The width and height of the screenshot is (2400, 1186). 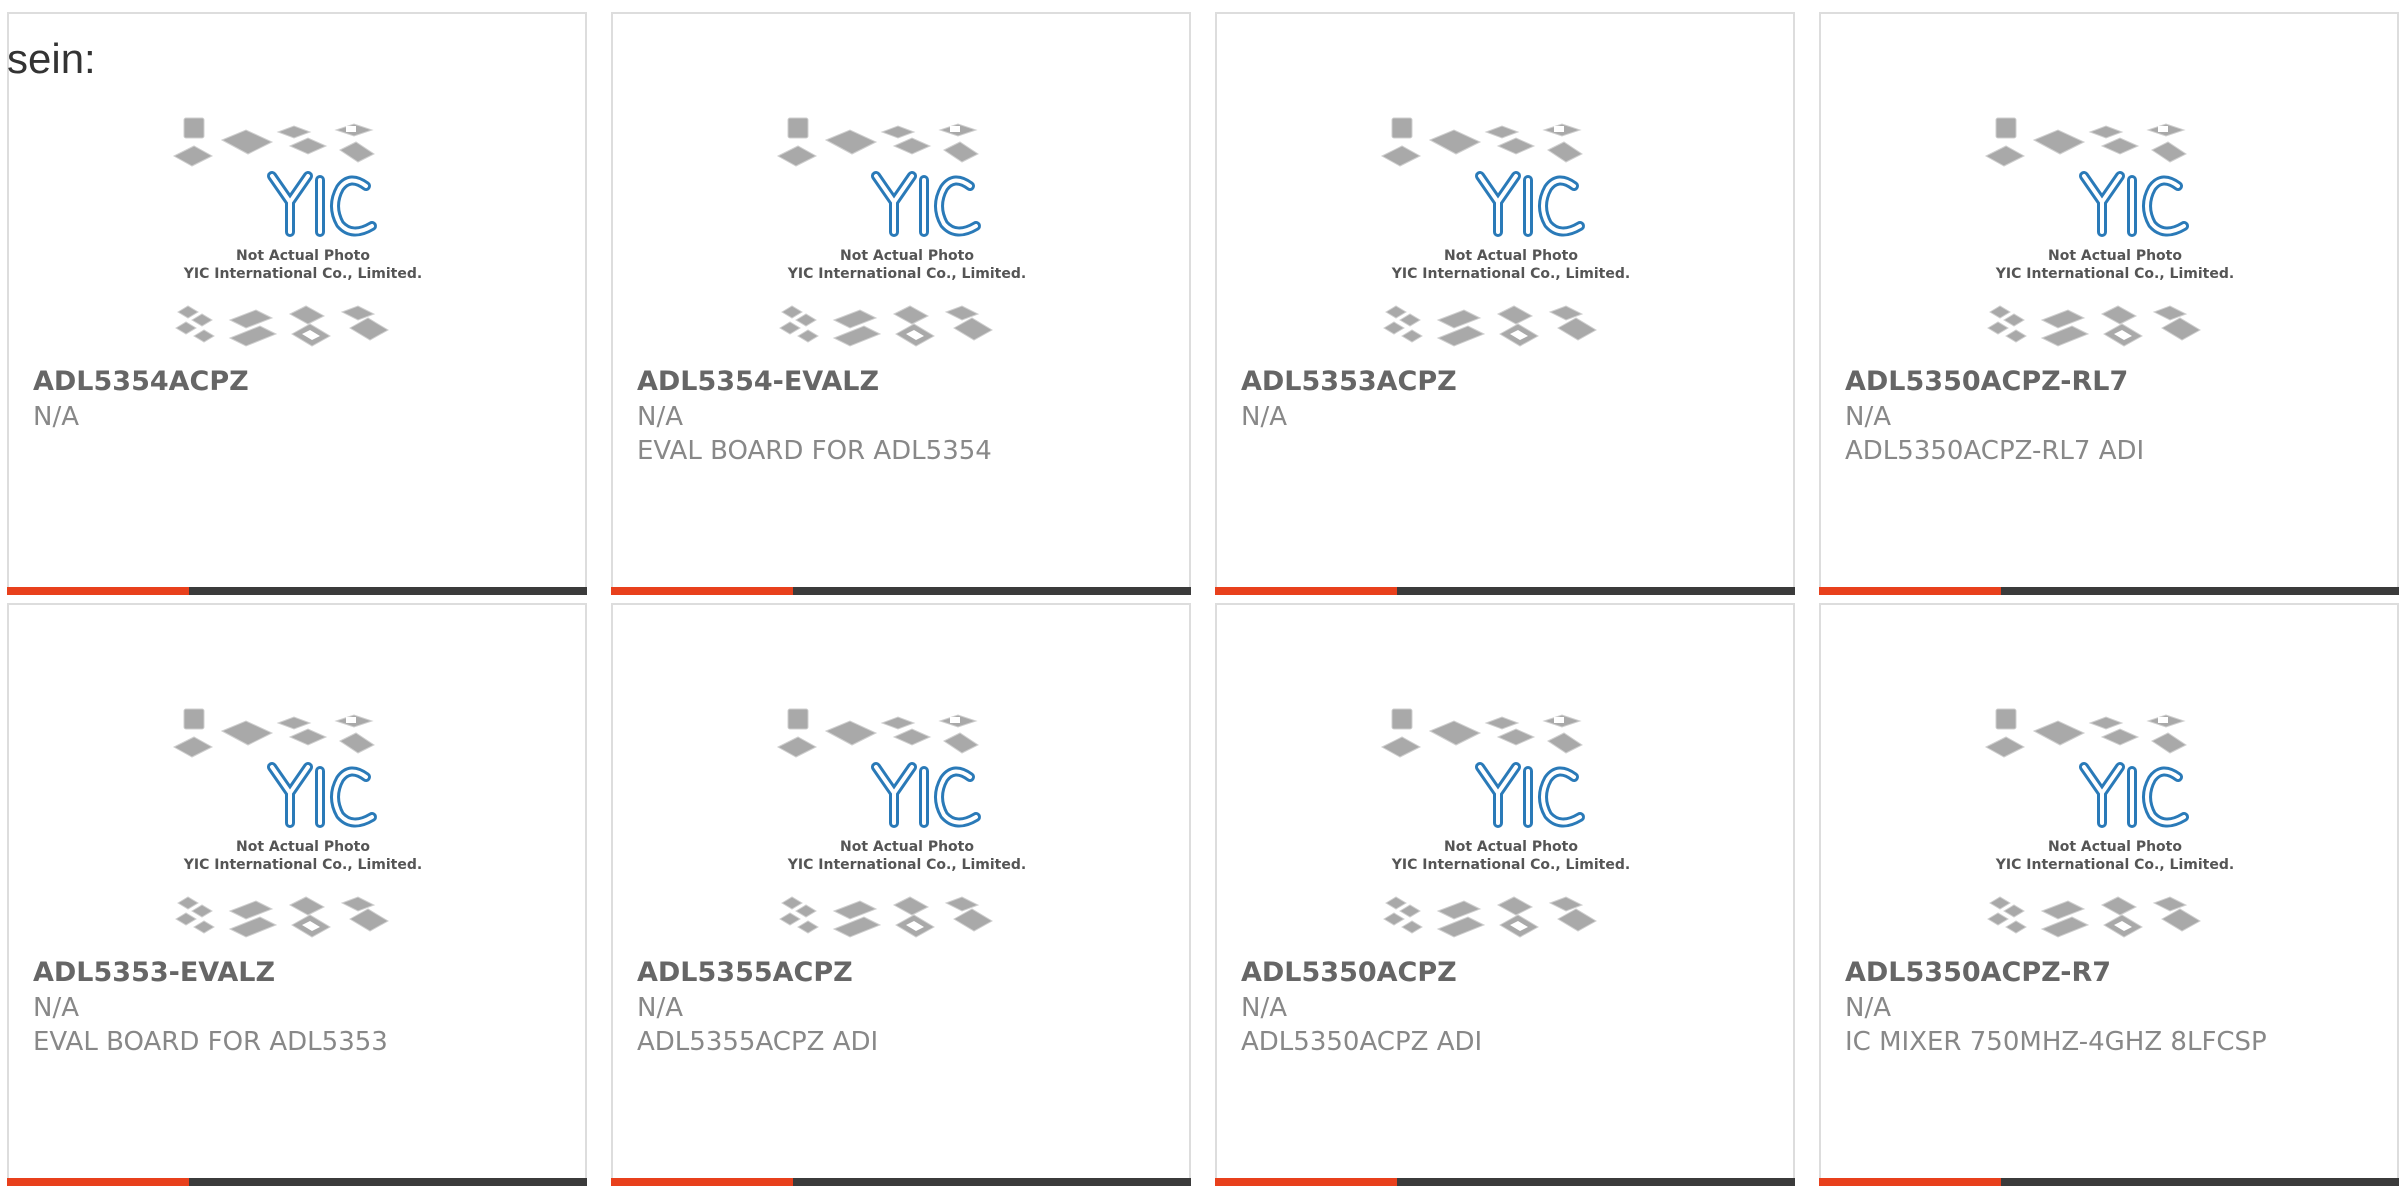 I want to click on product-name-link: ADL5353ACPZ, so click(x=1349, y=381).